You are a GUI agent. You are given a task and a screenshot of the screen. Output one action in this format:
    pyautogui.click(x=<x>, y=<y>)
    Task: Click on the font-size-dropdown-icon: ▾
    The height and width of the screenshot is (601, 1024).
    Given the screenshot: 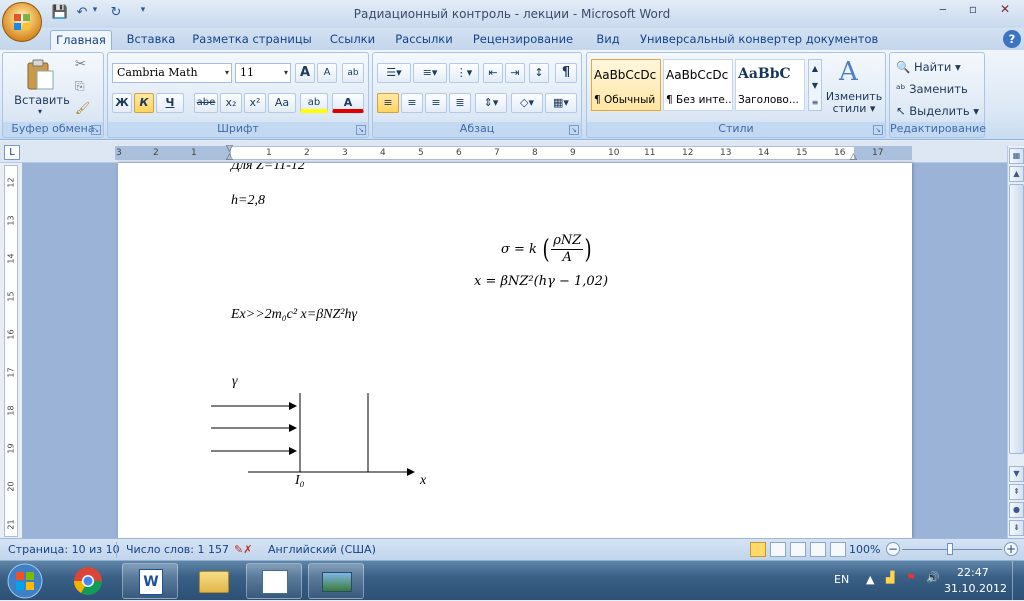 What is the action you would take?
    pyautogui.click(x=286, y=73)
    